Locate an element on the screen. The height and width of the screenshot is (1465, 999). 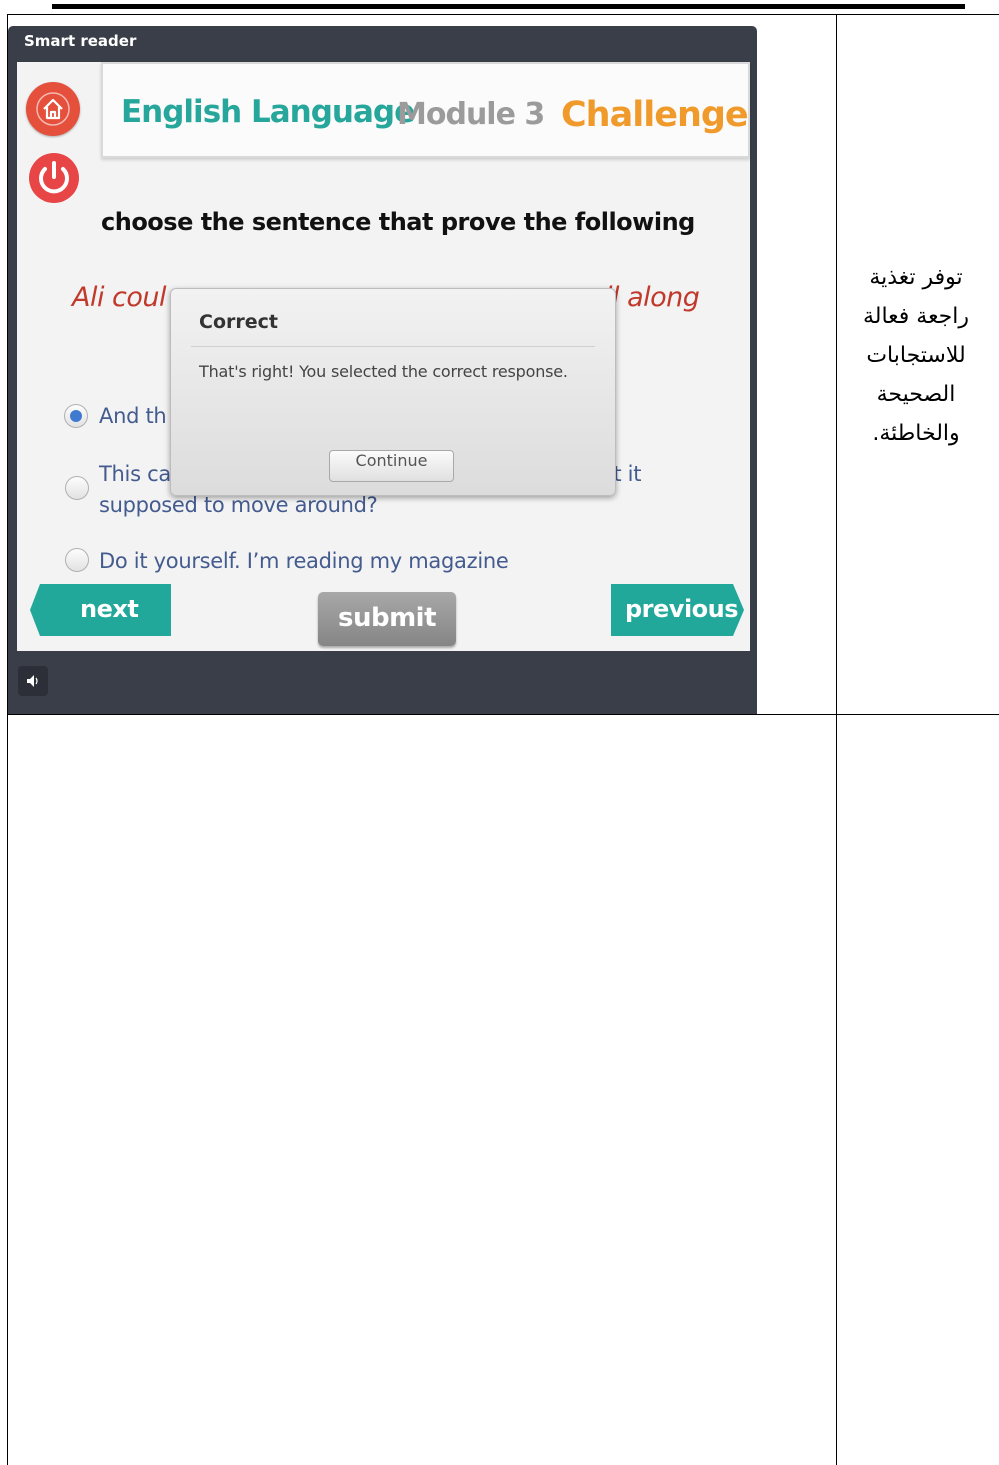
previous-label: previous is located at coordinates (682, 609).